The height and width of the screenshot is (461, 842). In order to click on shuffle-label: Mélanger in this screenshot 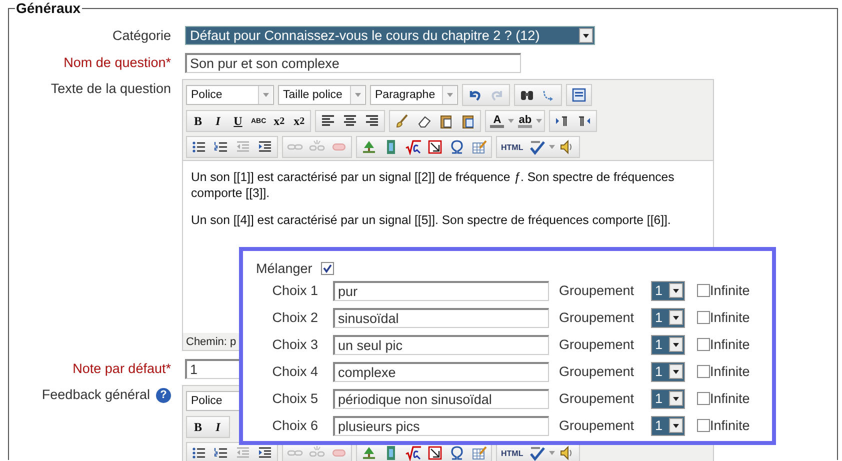, I will do `click(284, 268)`.